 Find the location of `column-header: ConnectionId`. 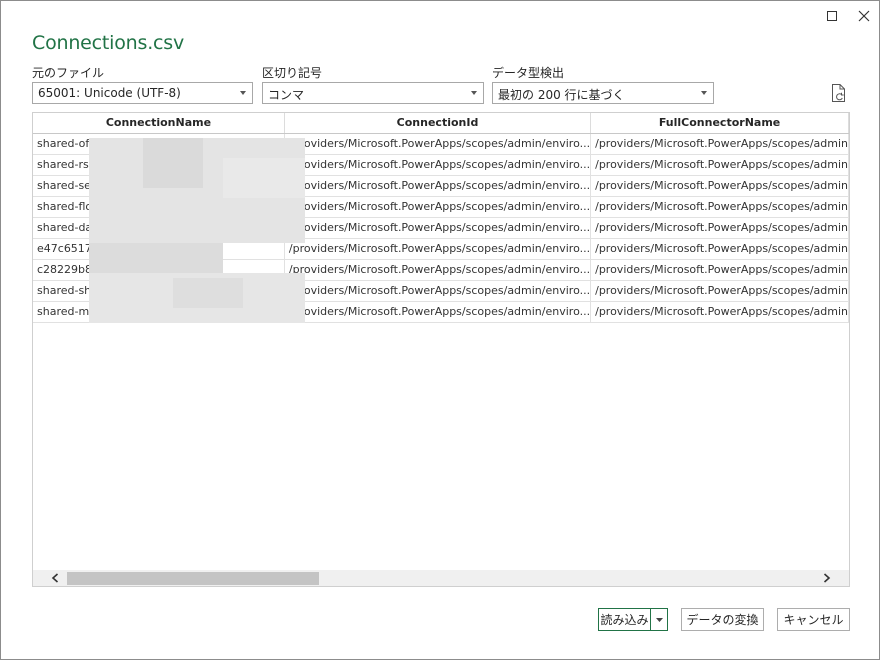

column-header: ConnectionId is located at coordinates (438, 123).